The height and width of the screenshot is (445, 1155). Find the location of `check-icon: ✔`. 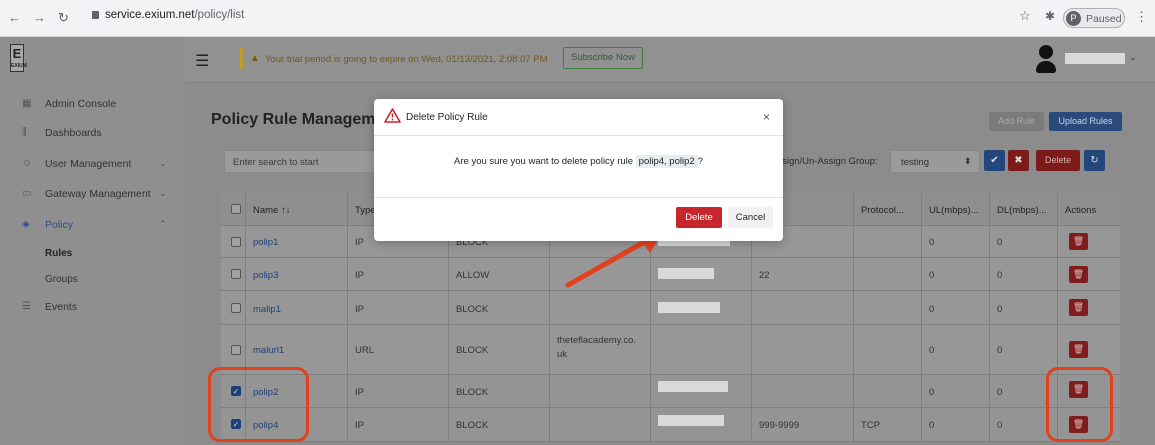

check-icon: ✔ is located at coordinates (994, 160).